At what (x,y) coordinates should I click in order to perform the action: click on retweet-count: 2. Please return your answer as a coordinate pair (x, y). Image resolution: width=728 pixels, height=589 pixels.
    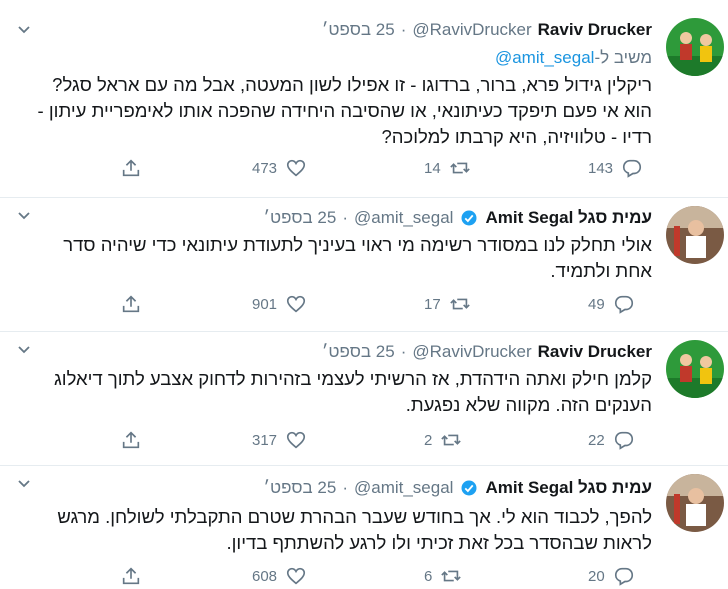
    Looking at the image, I should click on (428, 440).